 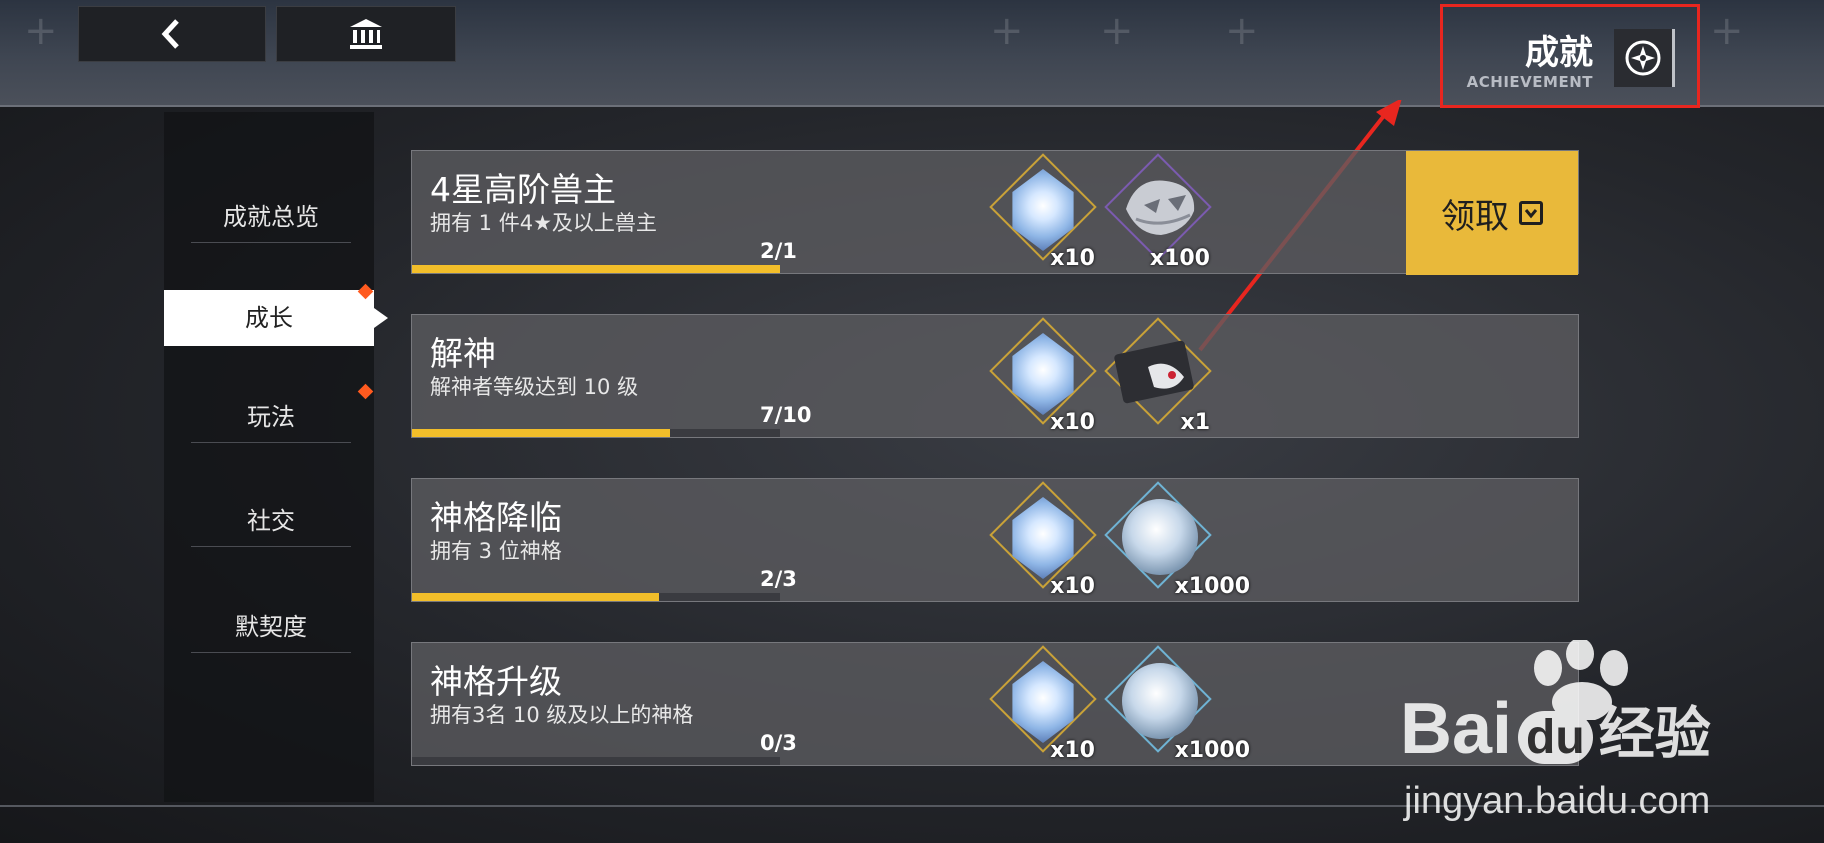 I want to click on progress-text: 7/10, so click(x=786, y=415).